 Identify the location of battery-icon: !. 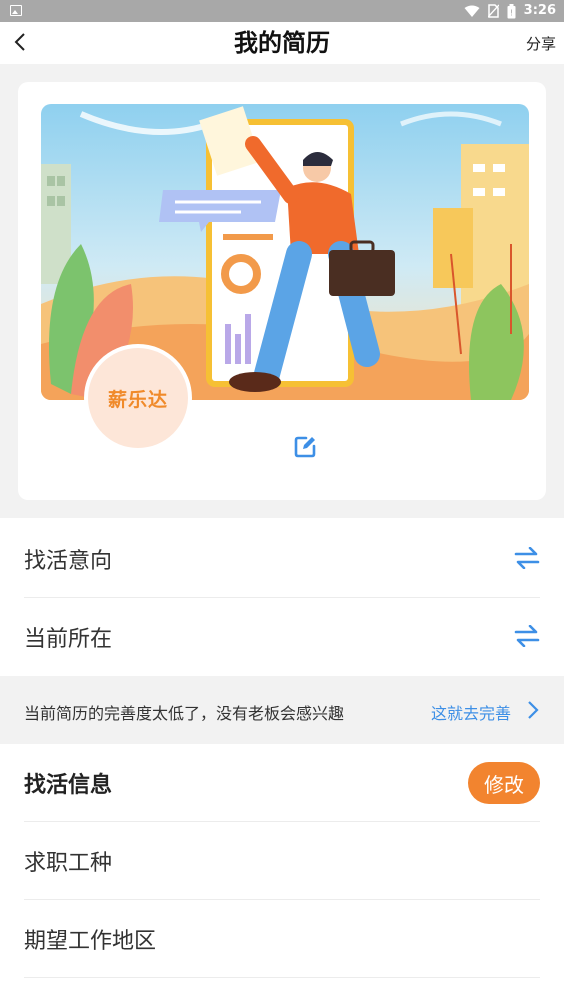
(511, 10).